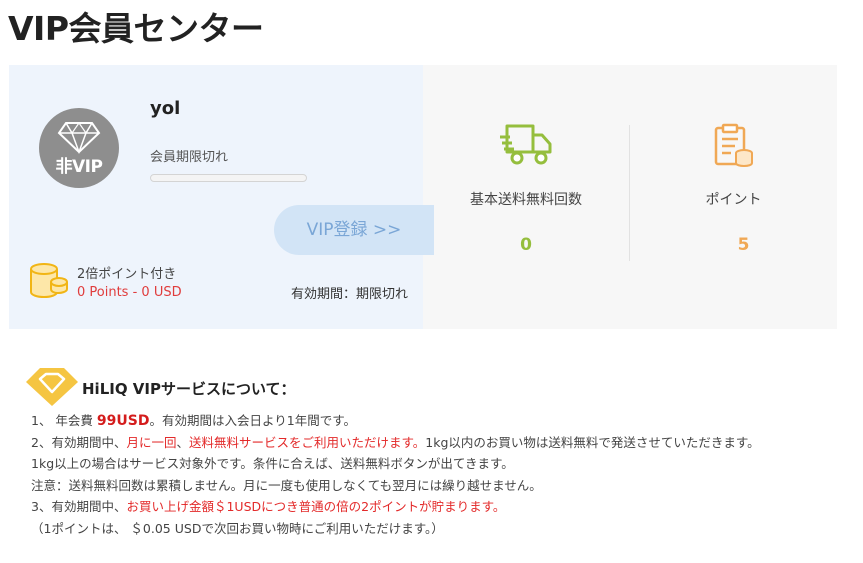 Image resolution: width=863 pixels, height=563 pixels. Describe the element at coordinates (189, 389) in the screenshot. I see `service-section-title: HiLIQ VIPサービスについて：` at that location.